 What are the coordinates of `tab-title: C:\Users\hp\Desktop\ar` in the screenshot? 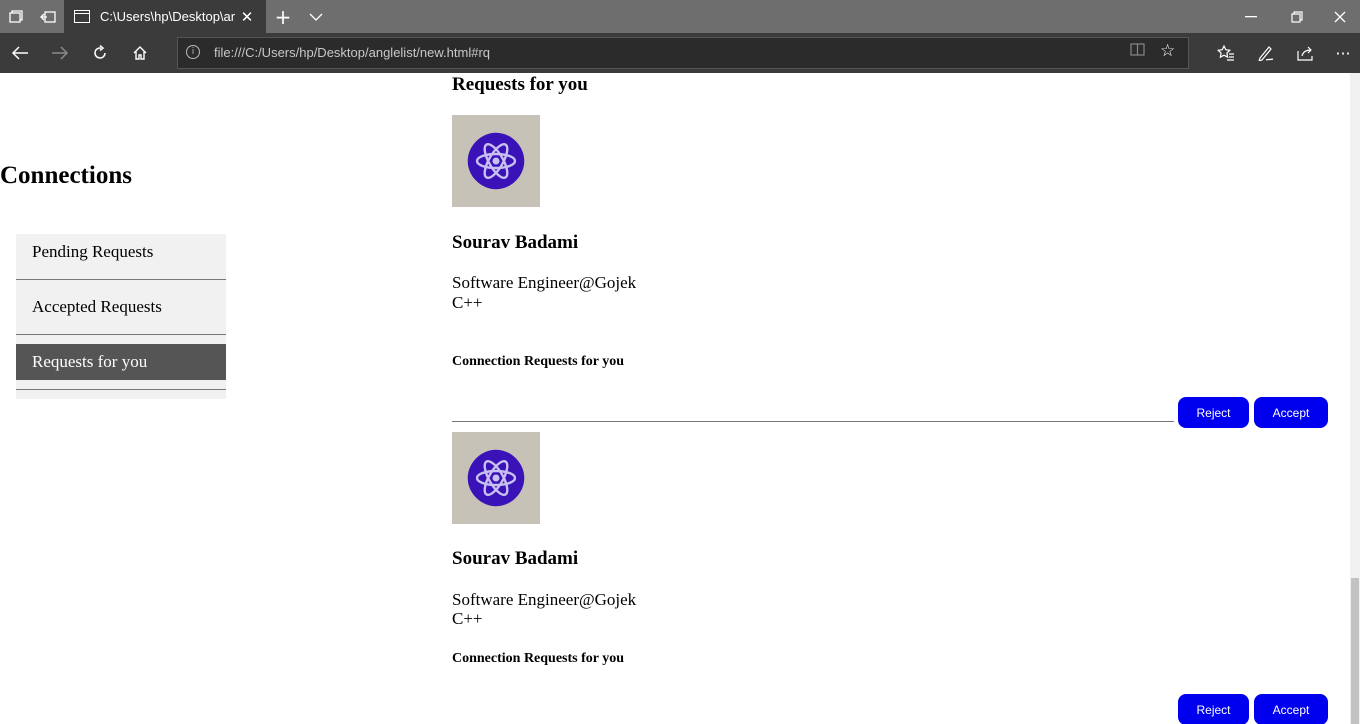 It's located at (168, 16).